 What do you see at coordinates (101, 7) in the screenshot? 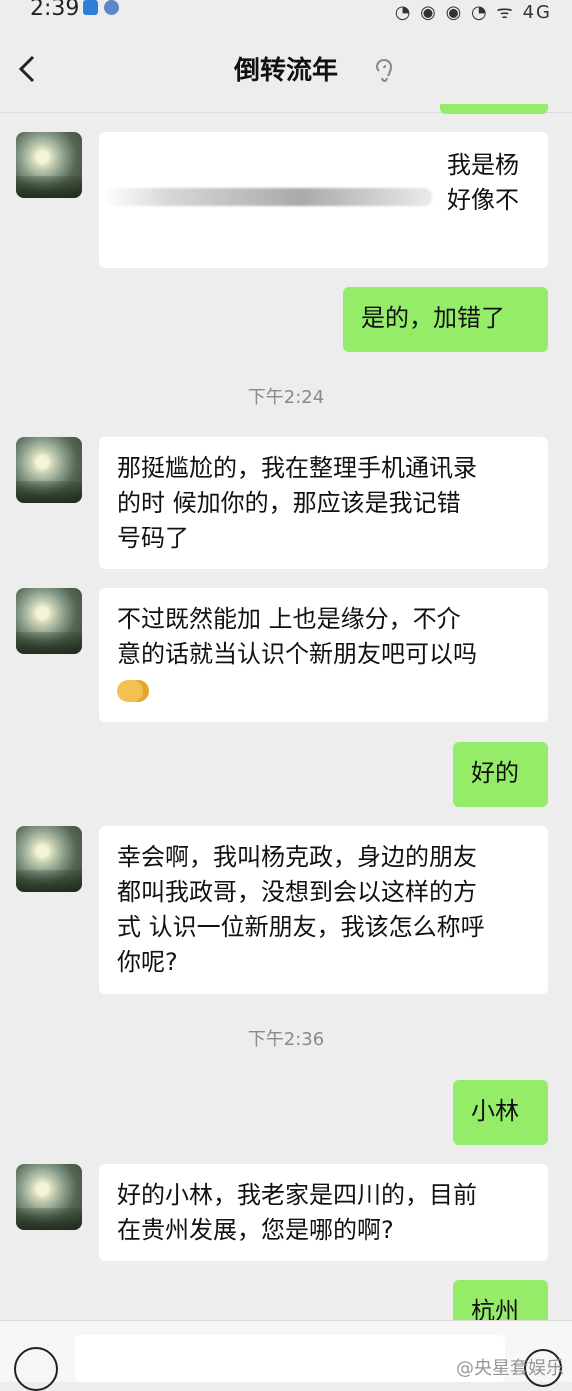
I see `status-left-icons` at bounding box center [101, 7].